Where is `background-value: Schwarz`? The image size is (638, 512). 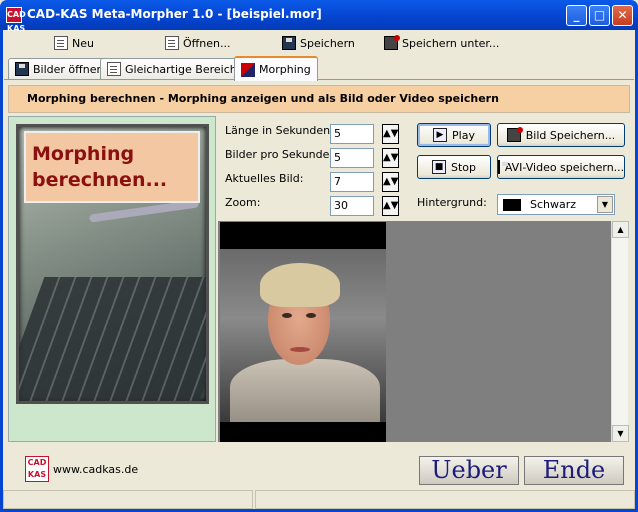
background-value: Schwarz is located at coordinates (553, 204).